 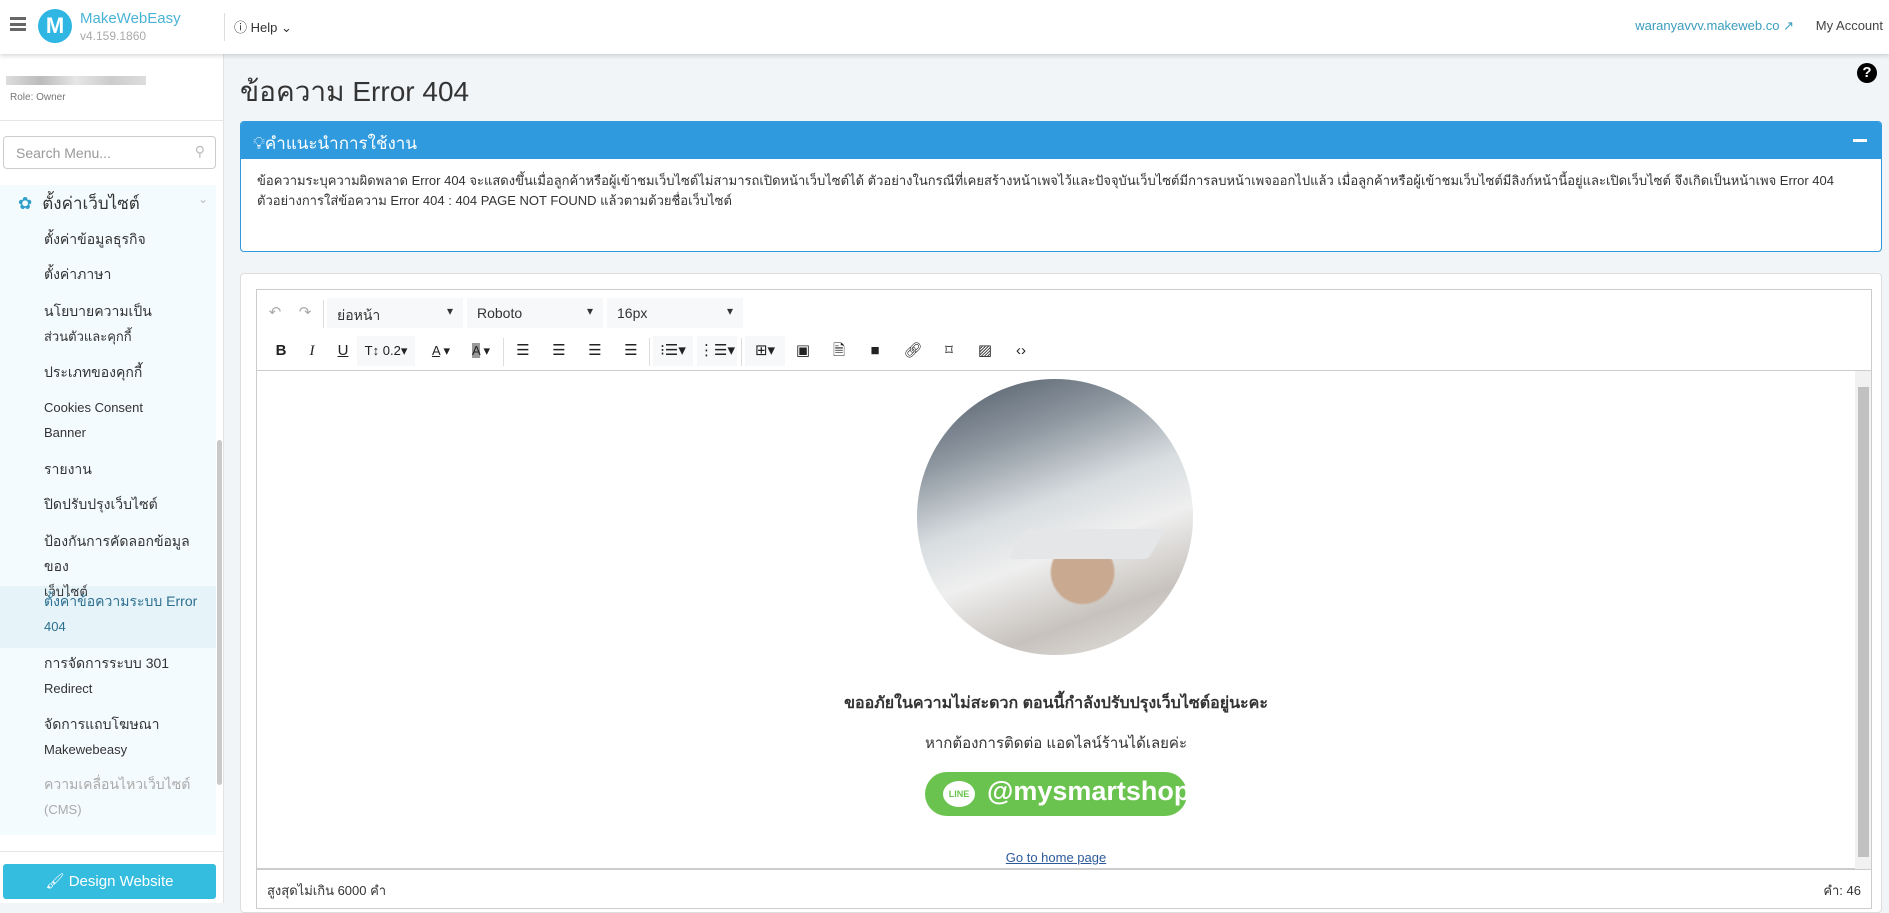 I want to click on sidebar-item-label: ป้องกันการคัดลอกข้อมูลของ, so click(x=117, y=553).